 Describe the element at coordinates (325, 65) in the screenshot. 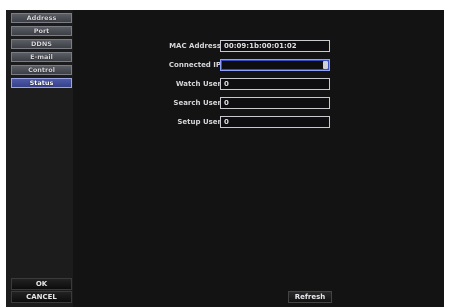

I see `scroll-arrow-icon` at that location.